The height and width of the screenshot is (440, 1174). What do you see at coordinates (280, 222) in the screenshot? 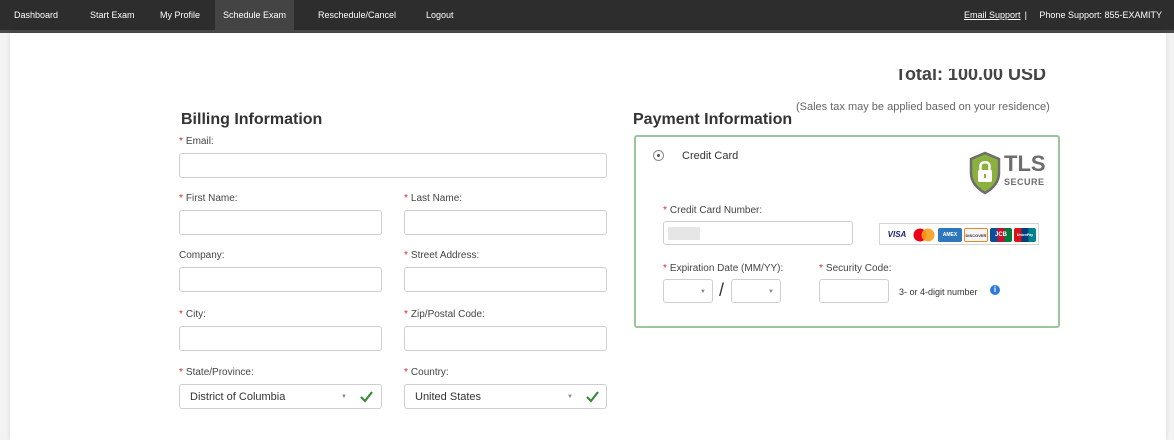
I see `first-name-input` at bounding box center [280, 222].